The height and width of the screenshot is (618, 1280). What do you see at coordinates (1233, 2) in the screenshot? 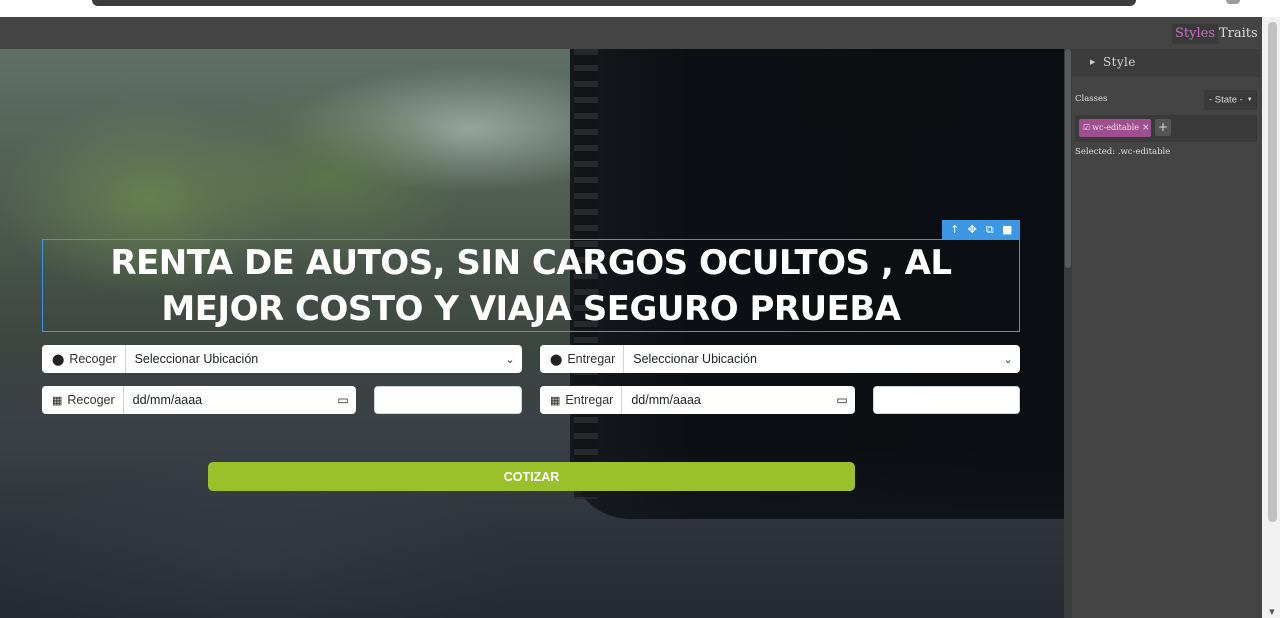
I see `browser-corner-control` at bounding box center [1233, 2].